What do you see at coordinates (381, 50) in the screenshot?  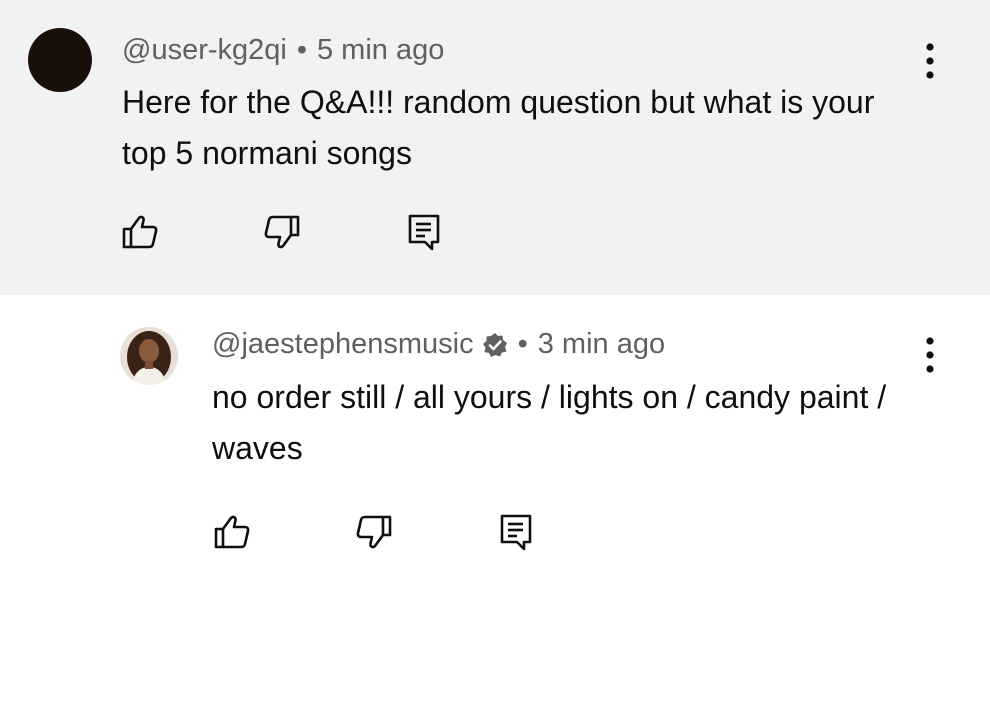 I see `comment-time: 5 min ago` at bounding box center [381, 50].